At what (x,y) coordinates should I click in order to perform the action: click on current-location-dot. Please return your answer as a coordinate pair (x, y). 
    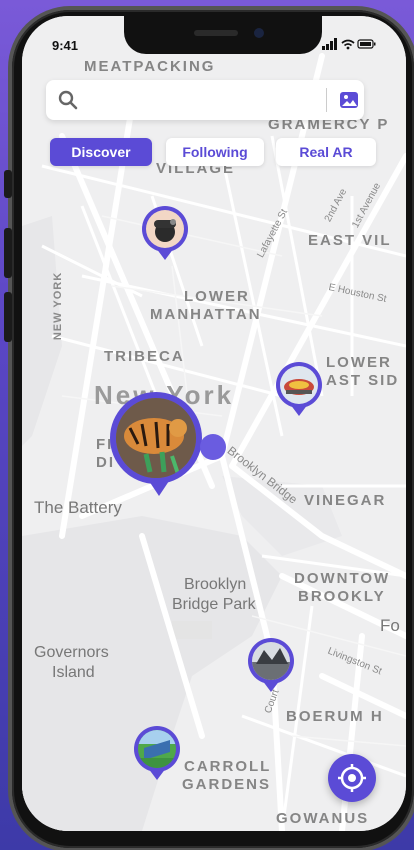
    Looking at the image, I should click on (213, 447).